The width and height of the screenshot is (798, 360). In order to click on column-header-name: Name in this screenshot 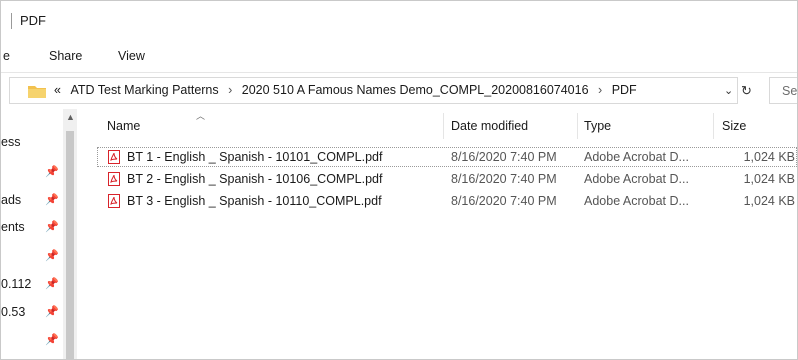, I will do `click(123, 126)`.